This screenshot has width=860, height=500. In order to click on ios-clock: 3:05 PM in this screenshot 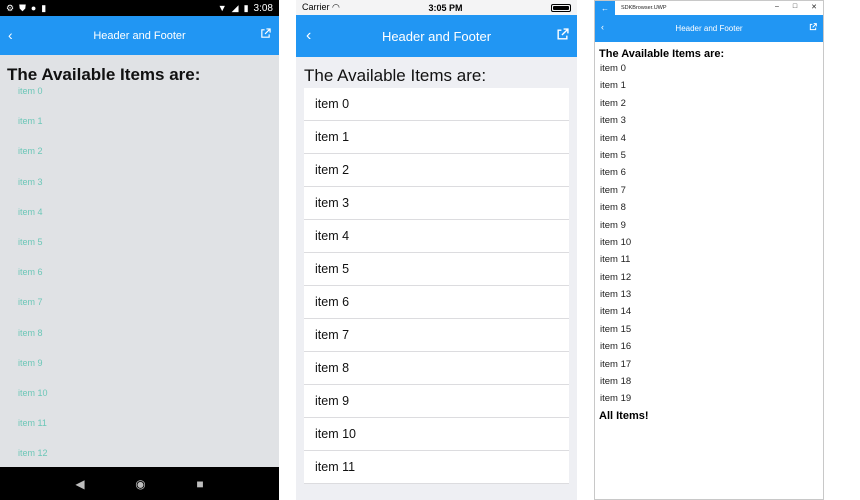, I will do `click(445, 7)`.